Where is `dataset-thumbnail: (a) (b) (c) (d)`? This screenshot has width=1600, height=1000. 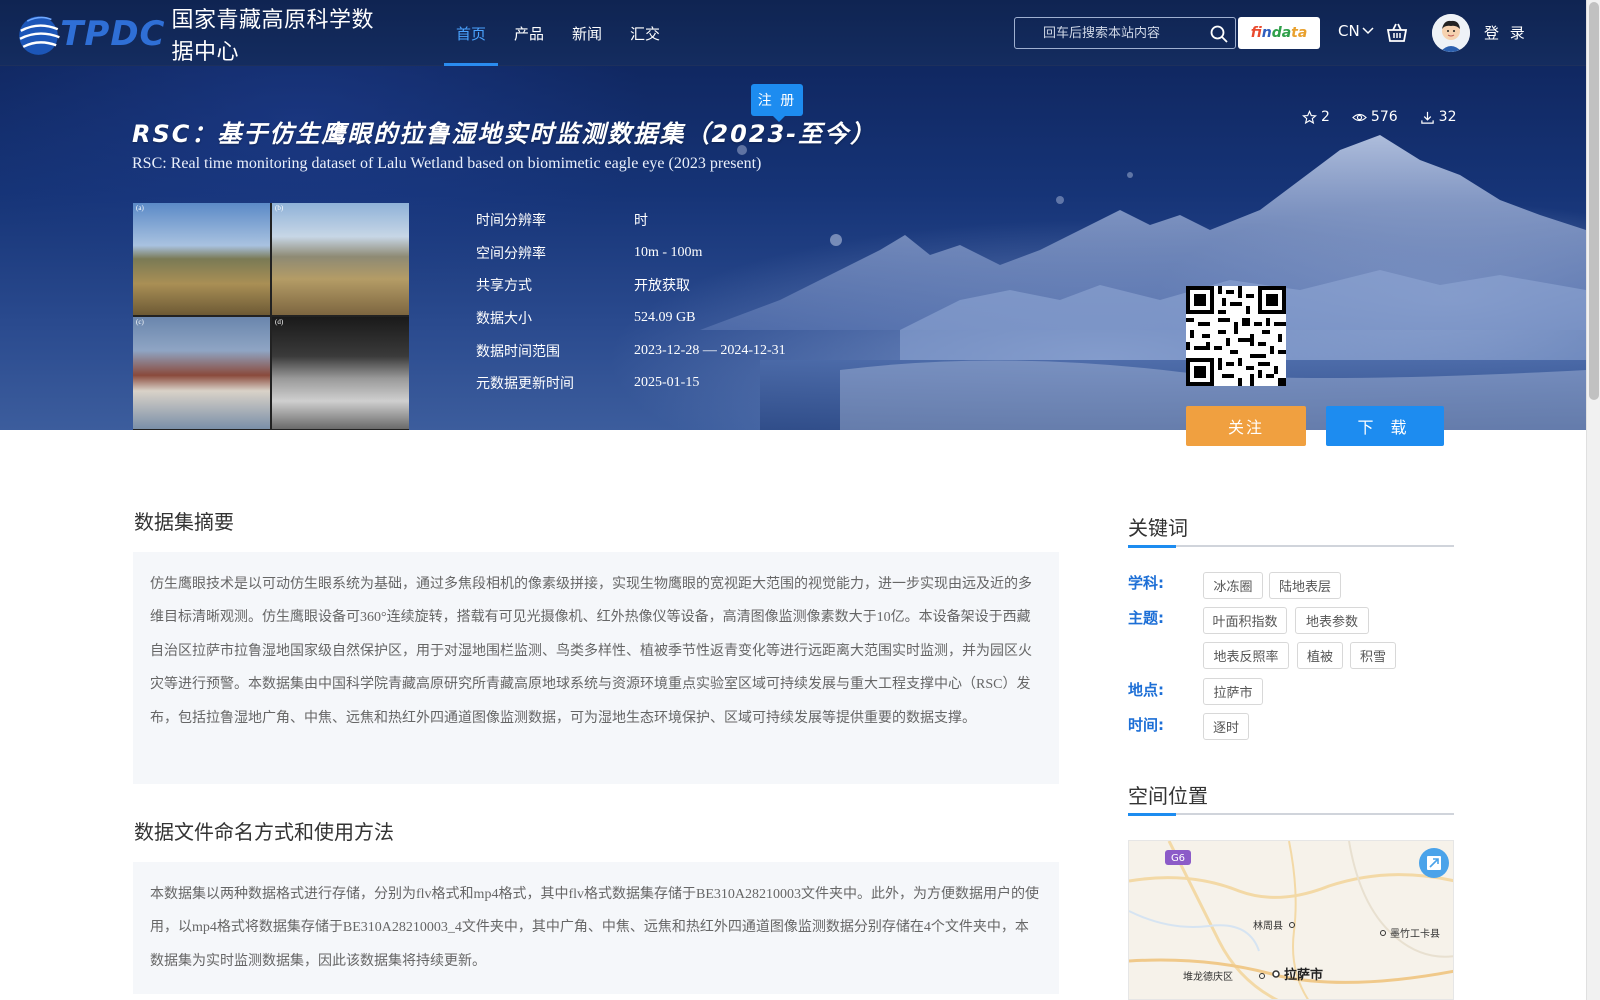
dataset-thumbnail: (a) (b) (c) (d) is located at coordinates (271, 316).